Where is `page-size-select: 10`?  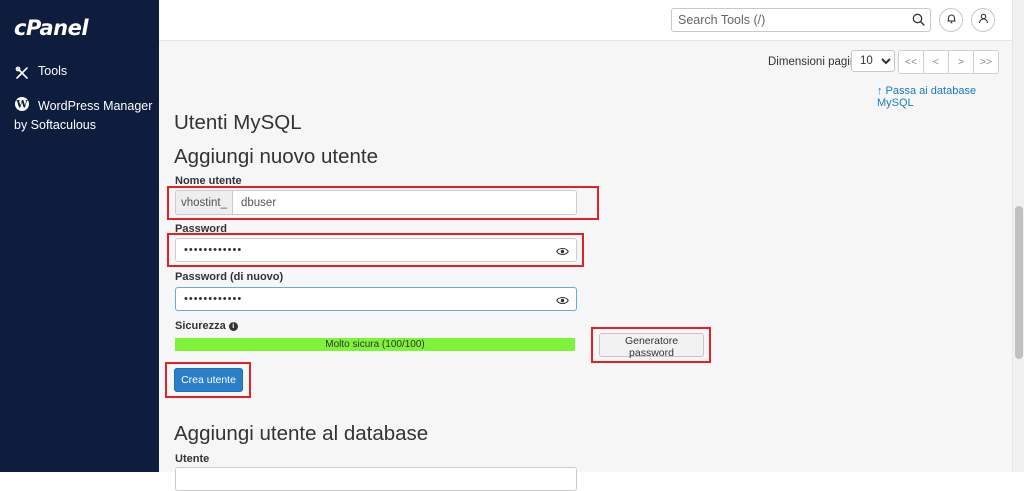 page-size-select: 10 is located at coordinates (873, 61).